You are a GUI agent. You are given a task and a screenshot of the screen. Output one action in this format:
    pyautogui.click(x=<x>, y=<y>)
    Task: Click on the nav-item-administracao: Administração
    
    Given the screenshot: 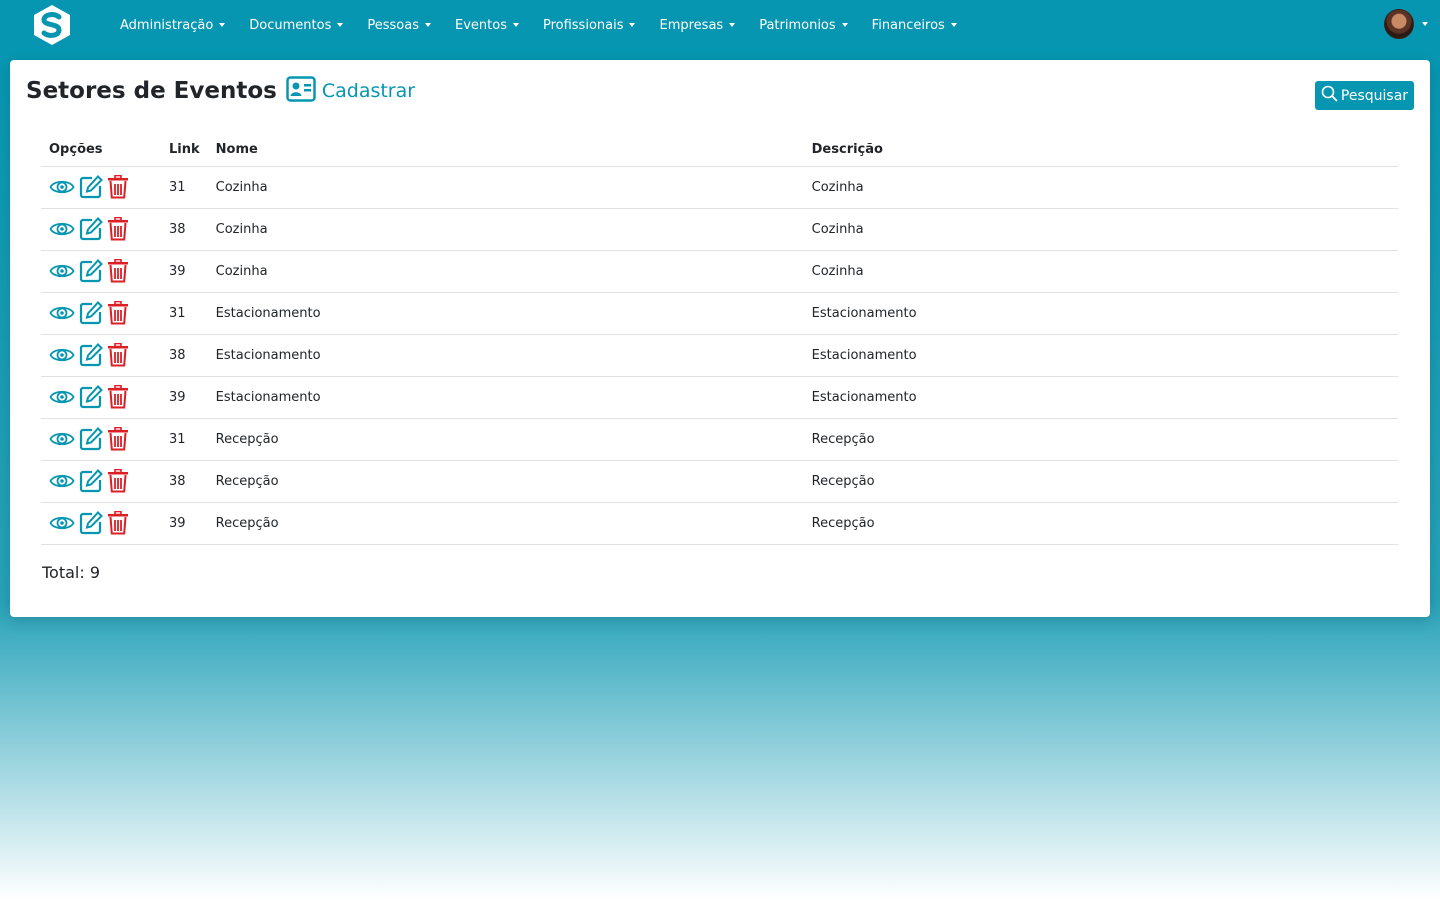 What is the action you would take?
    pyautogui.click(x=173, y=25)
    